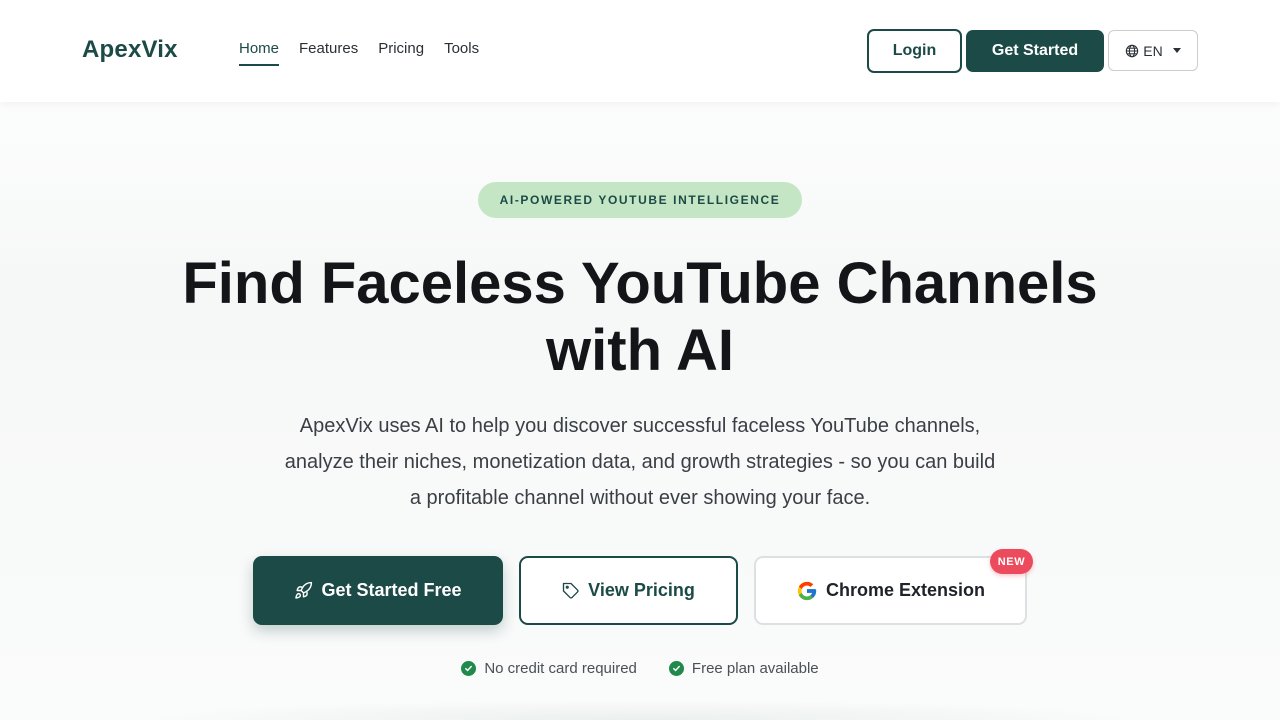  I want to click on preview-shadow, so click(640, 710).